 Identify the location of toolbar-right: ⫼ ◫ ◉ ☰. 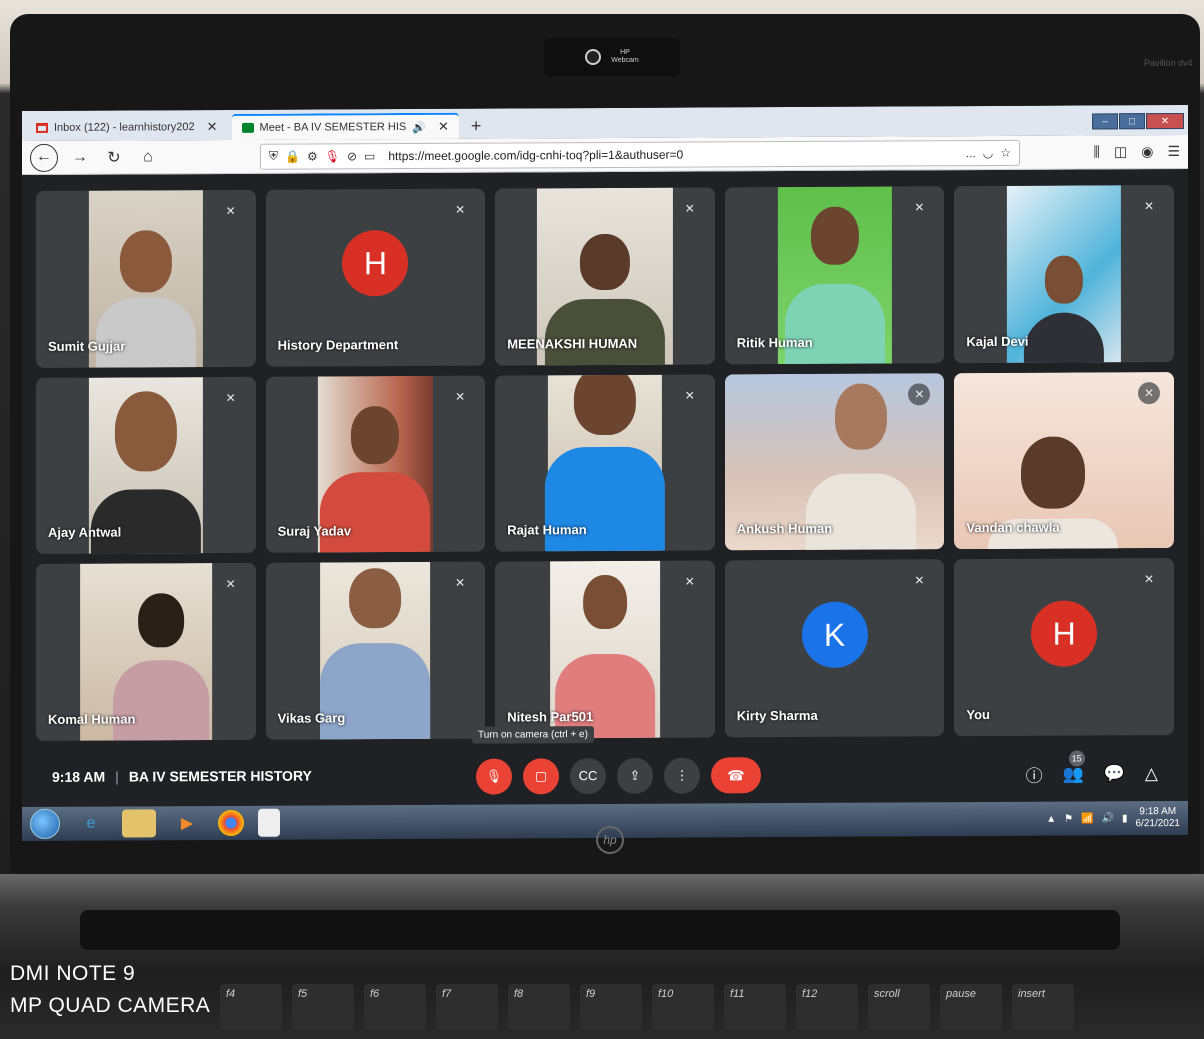
(1137, 151).